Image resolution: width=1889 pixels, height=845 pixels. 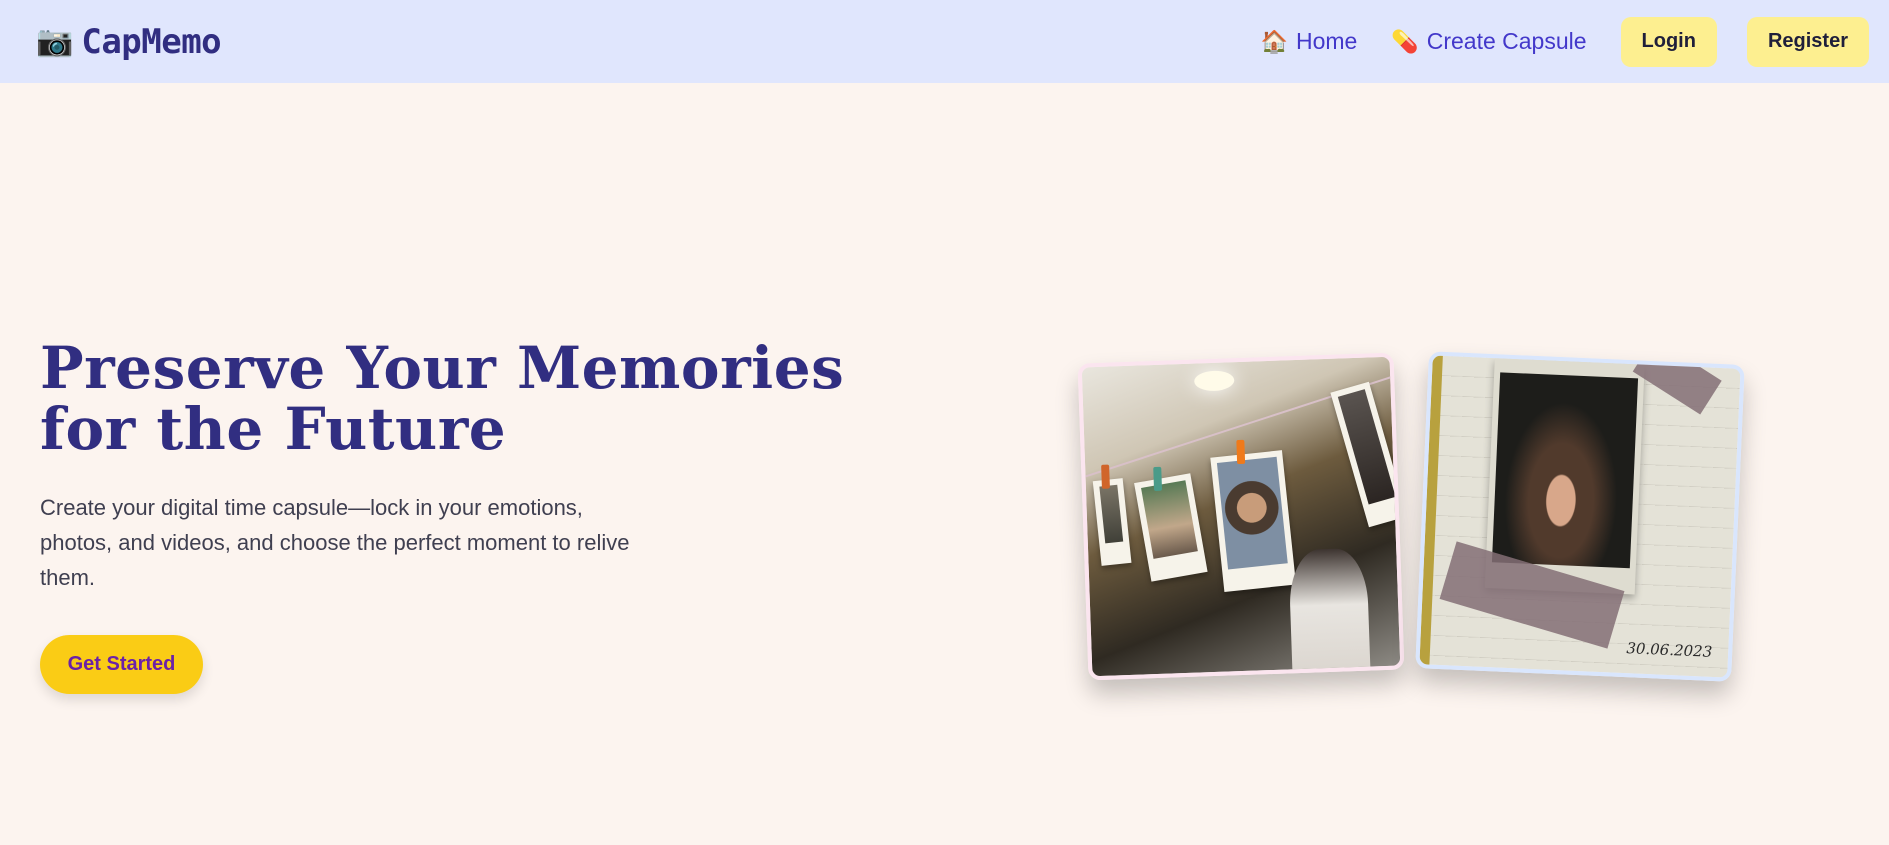 What do you see at coordinates (1326, 41) in the screenshot?
I see `nav-link-label: Home` at bounding box center [1326, 41].